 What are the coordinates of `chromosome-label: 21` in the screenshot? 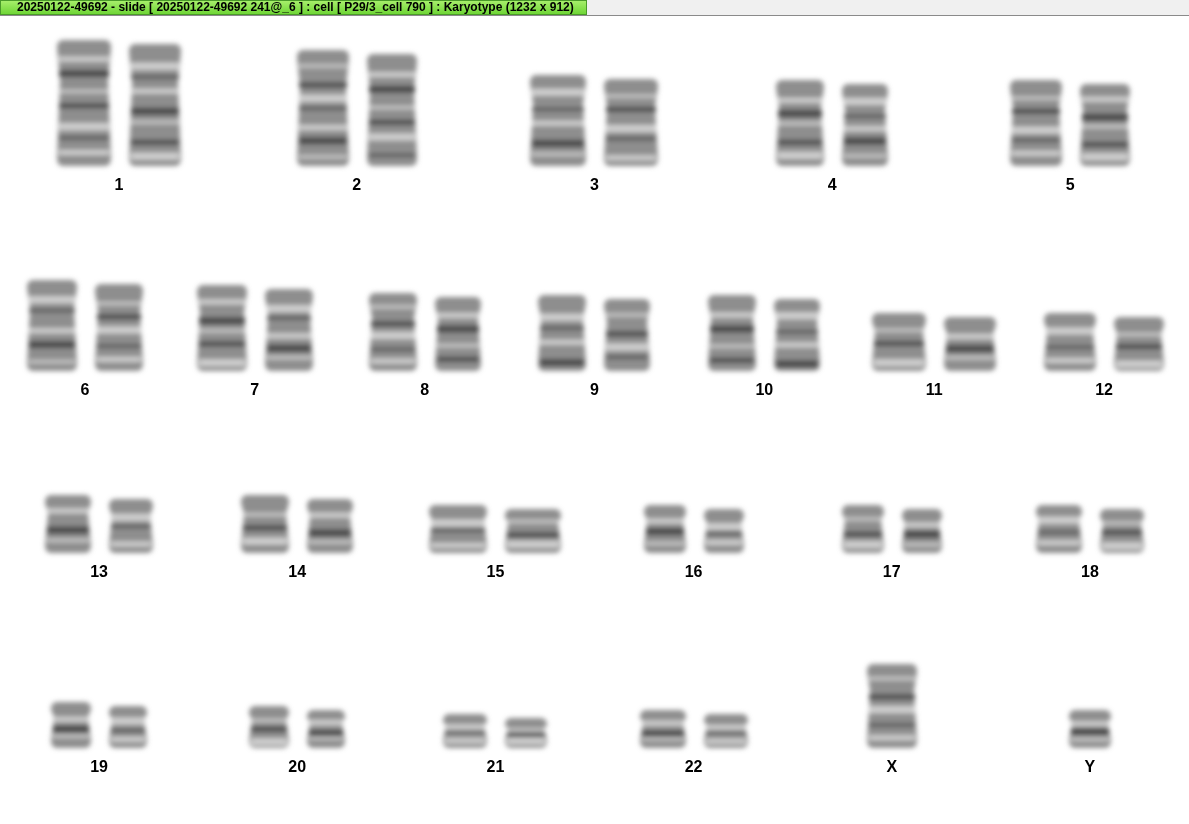 It's located at (495, 767).